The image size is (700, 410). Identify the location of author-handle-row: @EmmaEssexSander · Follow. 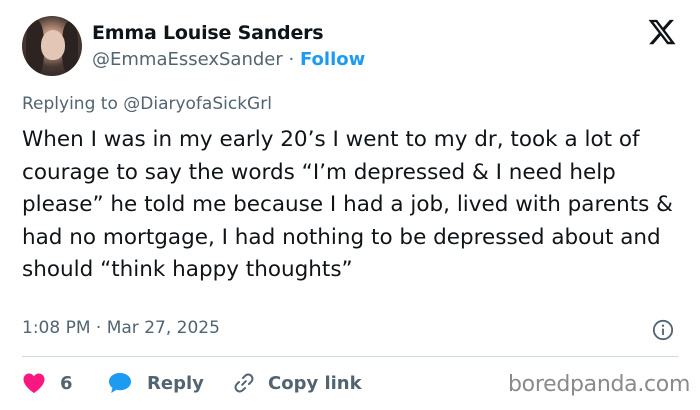
(228, 59).